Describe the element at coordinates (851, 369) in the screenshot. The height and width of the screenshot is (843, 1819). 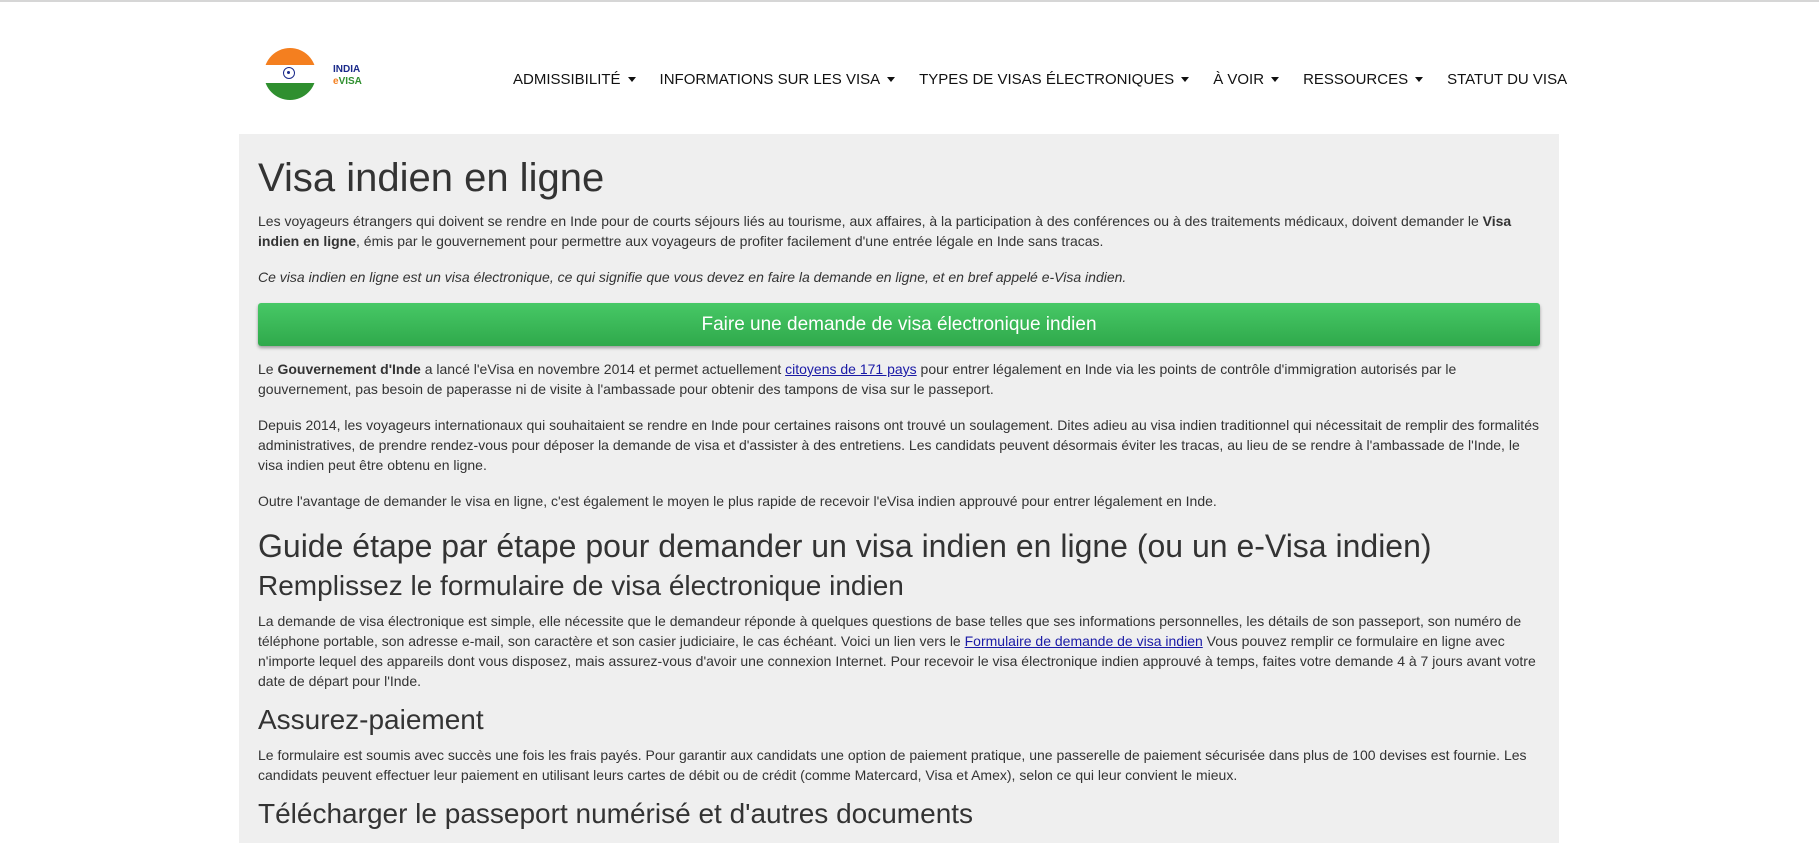
I see `eligible-countries-link: citoyens de 171 pays` at that location.